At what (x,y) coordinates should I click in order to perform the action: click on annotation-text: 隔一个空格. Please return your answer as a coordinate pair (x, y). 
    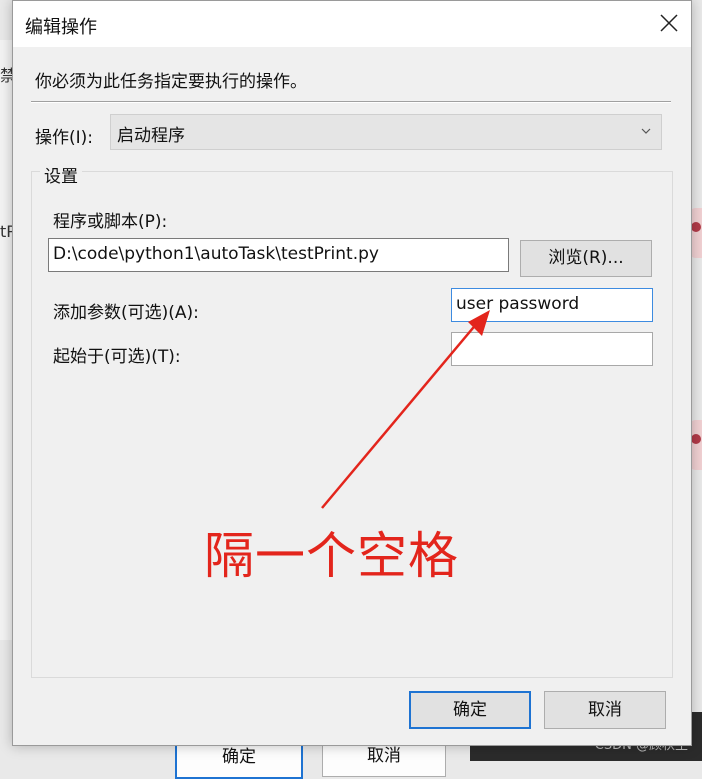
    Looking at the image, I should click on (331, 556).